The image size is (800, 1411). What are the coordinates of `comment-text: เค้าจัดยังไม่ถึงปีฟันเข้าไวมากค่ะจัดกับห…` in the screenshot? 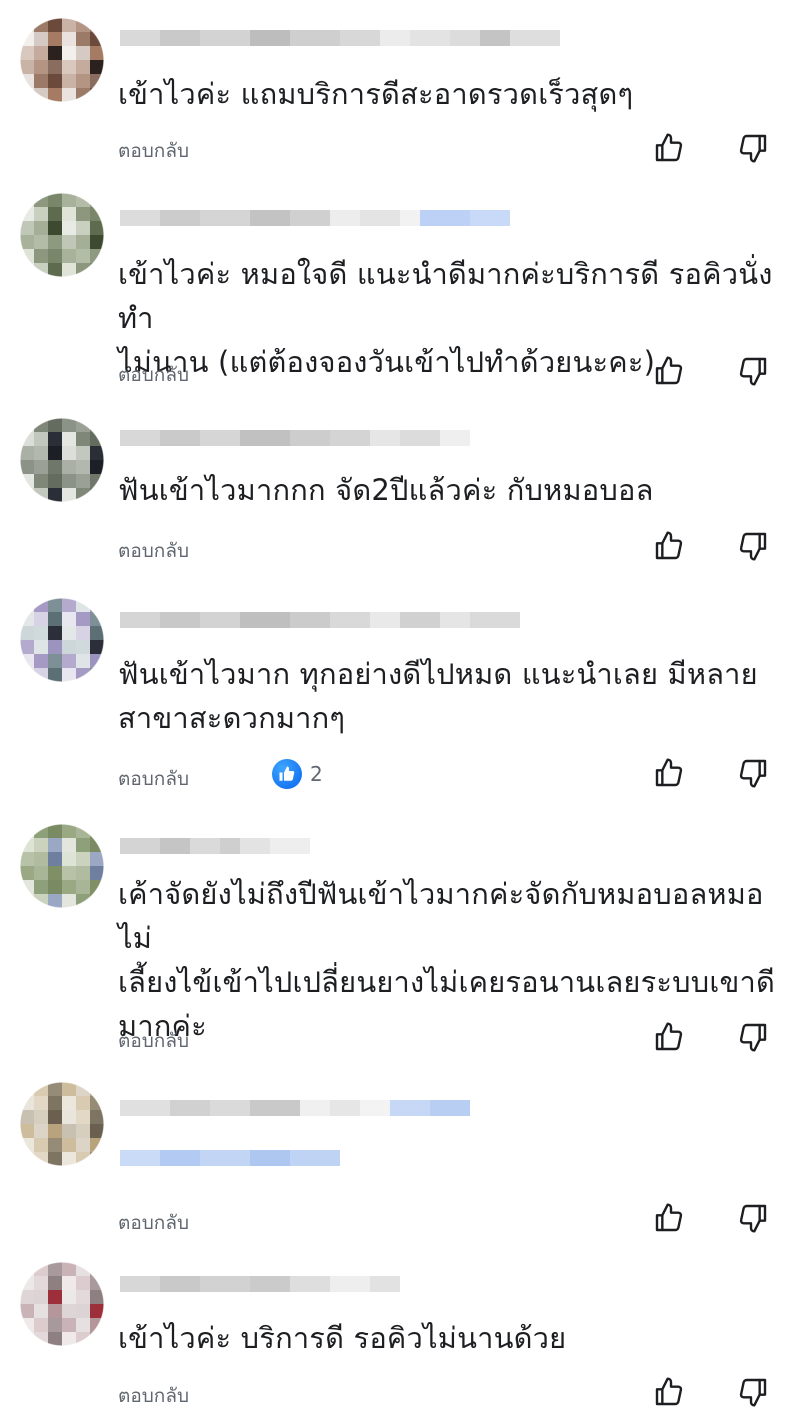 It's located at (447, 960).